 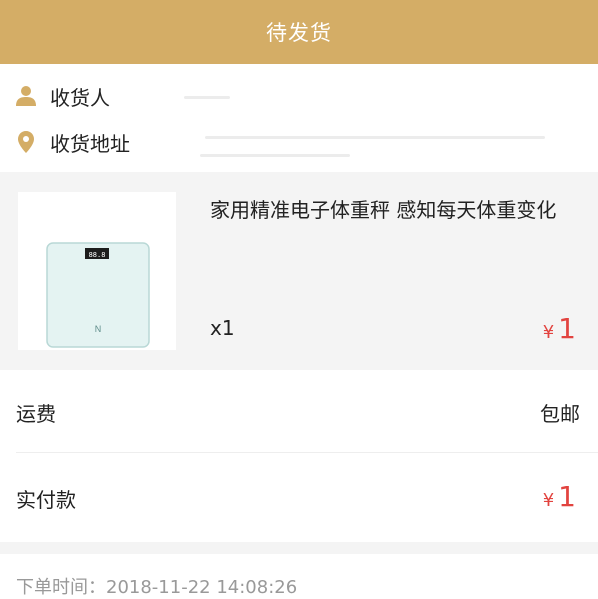 What do you see at coordinates (396, 210) in the screenshot?
I see `product-name: 家用精准电子体重秤 感知每天体重变化` at bounding box center [396, 210].